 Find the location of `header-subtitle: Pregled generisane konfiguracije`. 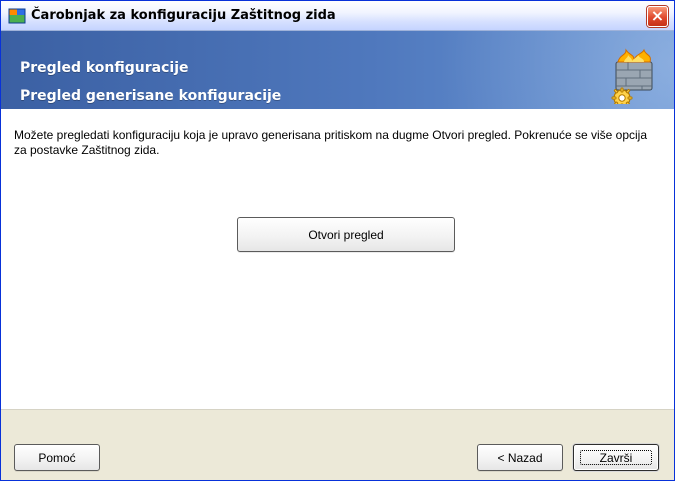

header-subtitle: Pregled generisane konfiguracije is located at coordinates (151, 96).